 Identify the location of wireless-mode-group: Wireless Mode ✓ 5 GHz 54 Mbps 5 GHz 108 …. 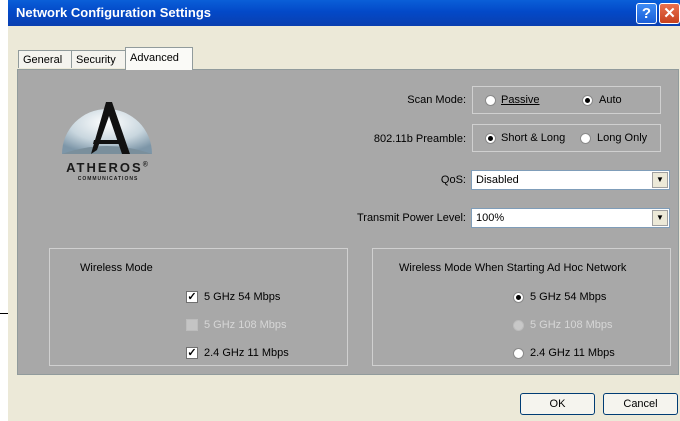
(198, 307).